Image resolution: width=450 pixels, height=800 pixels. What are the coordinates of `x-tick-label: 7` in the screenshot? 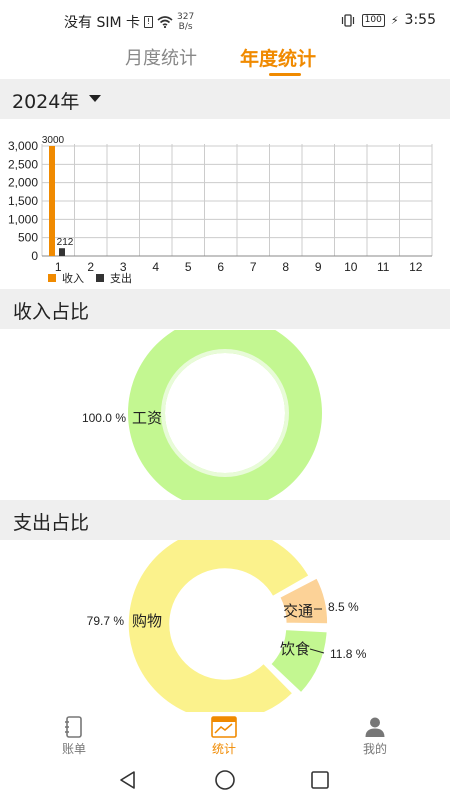 It's located at (253, 267).